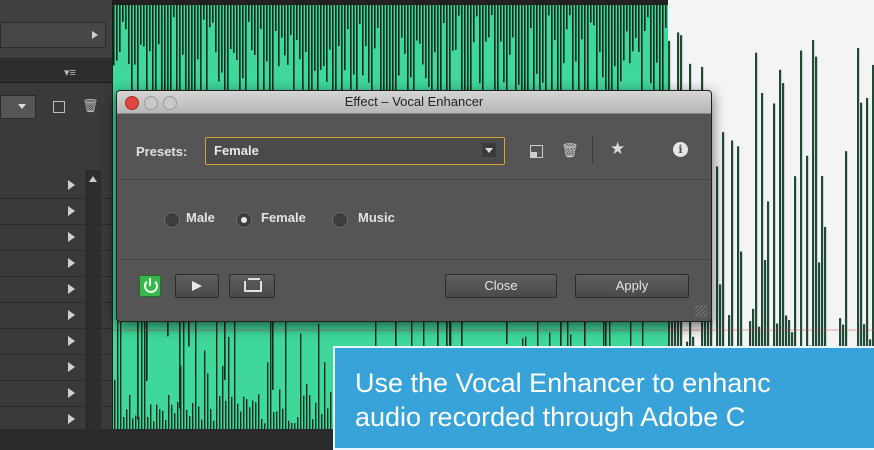  What do you see at coordinates (340, 220) in the screenshot?
I see `radio-music` at bounding box center [340, 220].